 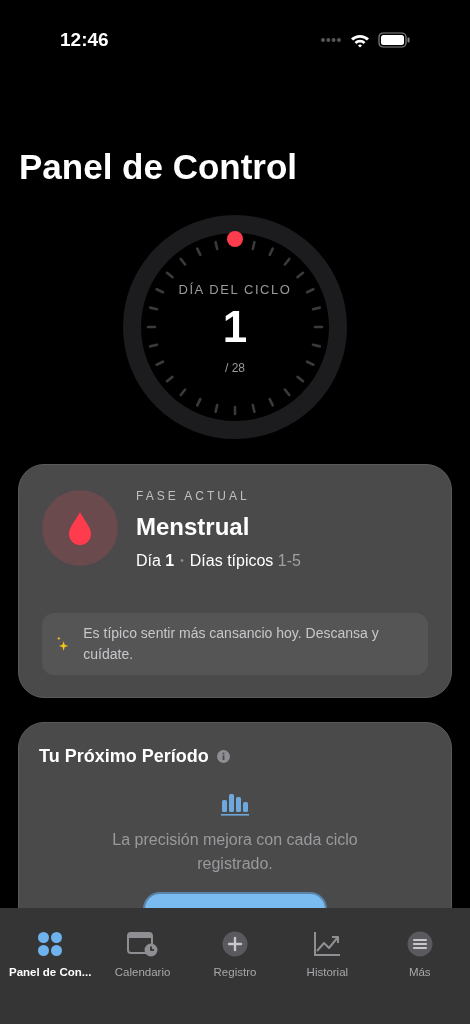 What do you see at coordinates (234, 944) in the screenshot?
I see `plus-icon` at bounding box center [234, 944].